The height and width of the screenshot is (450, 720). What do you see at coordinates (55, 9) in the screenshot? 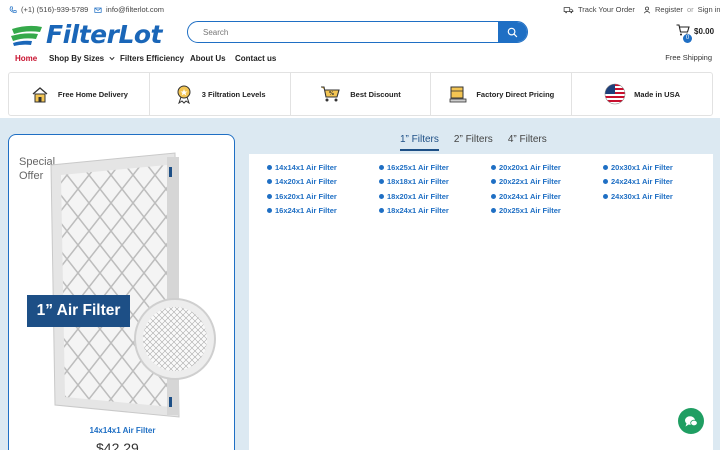
I see `phone-number: (+1) (516)-939-5789` at bounding box center [55, 9].